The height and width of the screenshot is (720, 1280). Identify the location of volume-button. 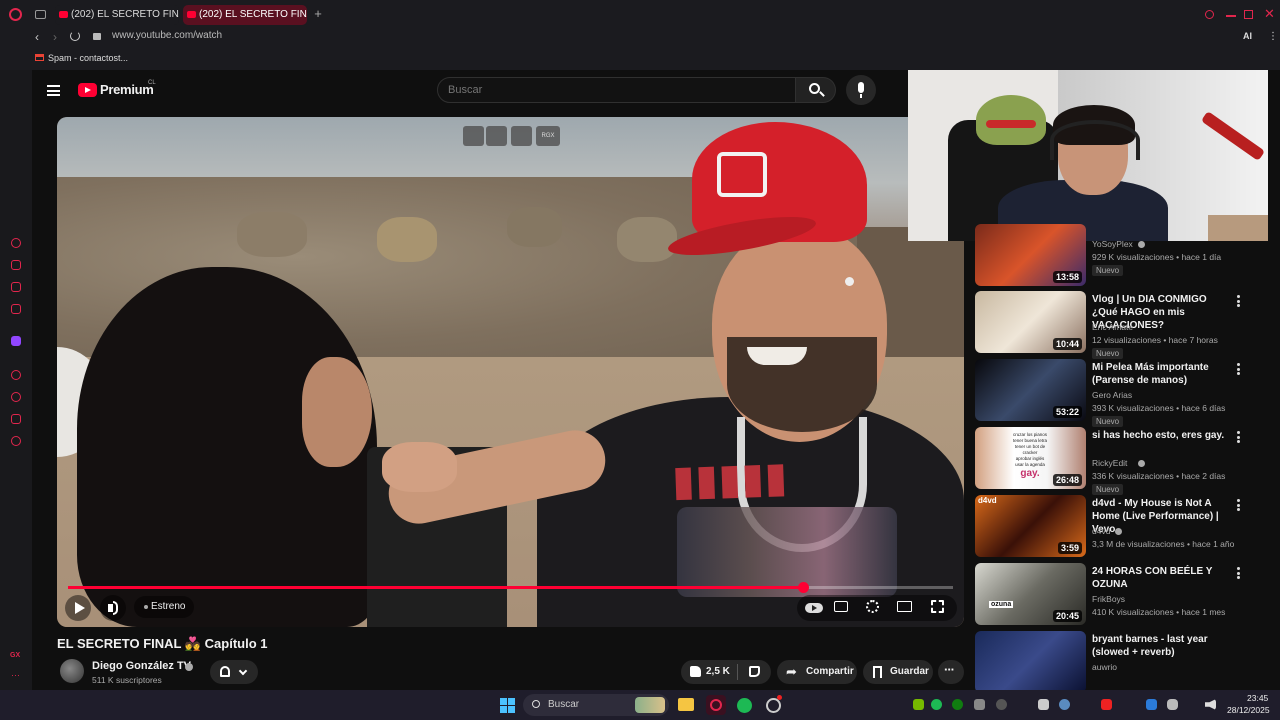
(113, 608).